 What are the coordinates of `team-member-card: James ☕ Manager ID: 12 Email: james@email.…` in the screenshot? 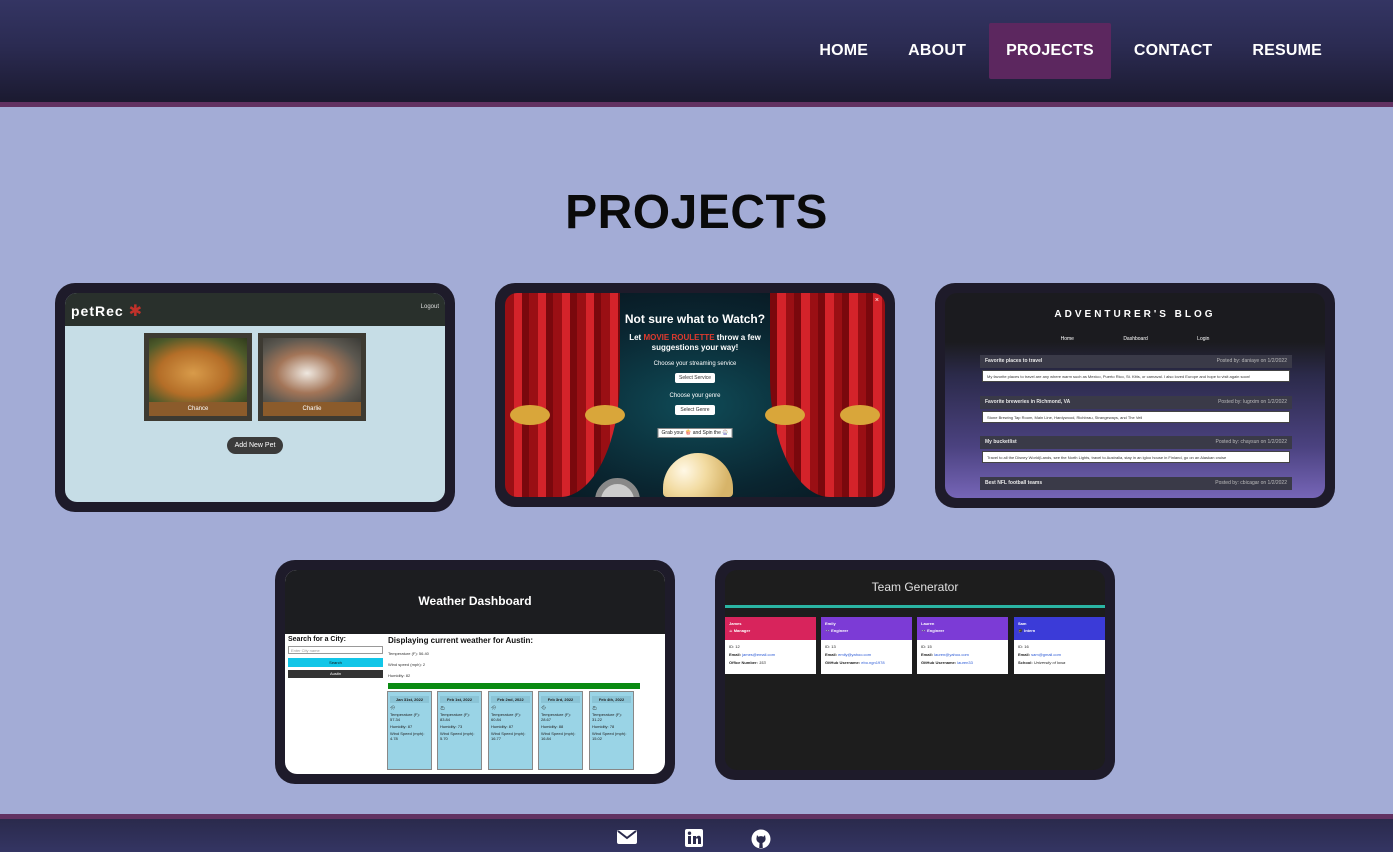 It's located at (770, 645).